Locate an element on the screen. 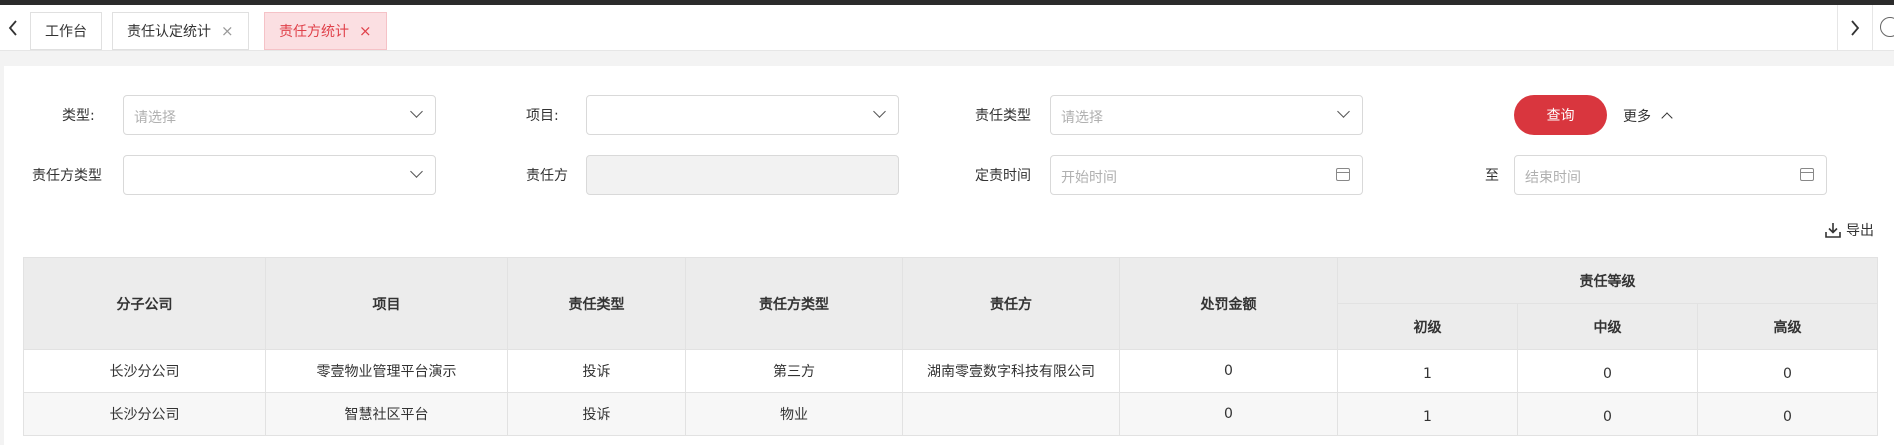 The height and width of the screenshot is (445, 1894). col-header-duty-type: 责任类型 is located at coordinates (596, 303).